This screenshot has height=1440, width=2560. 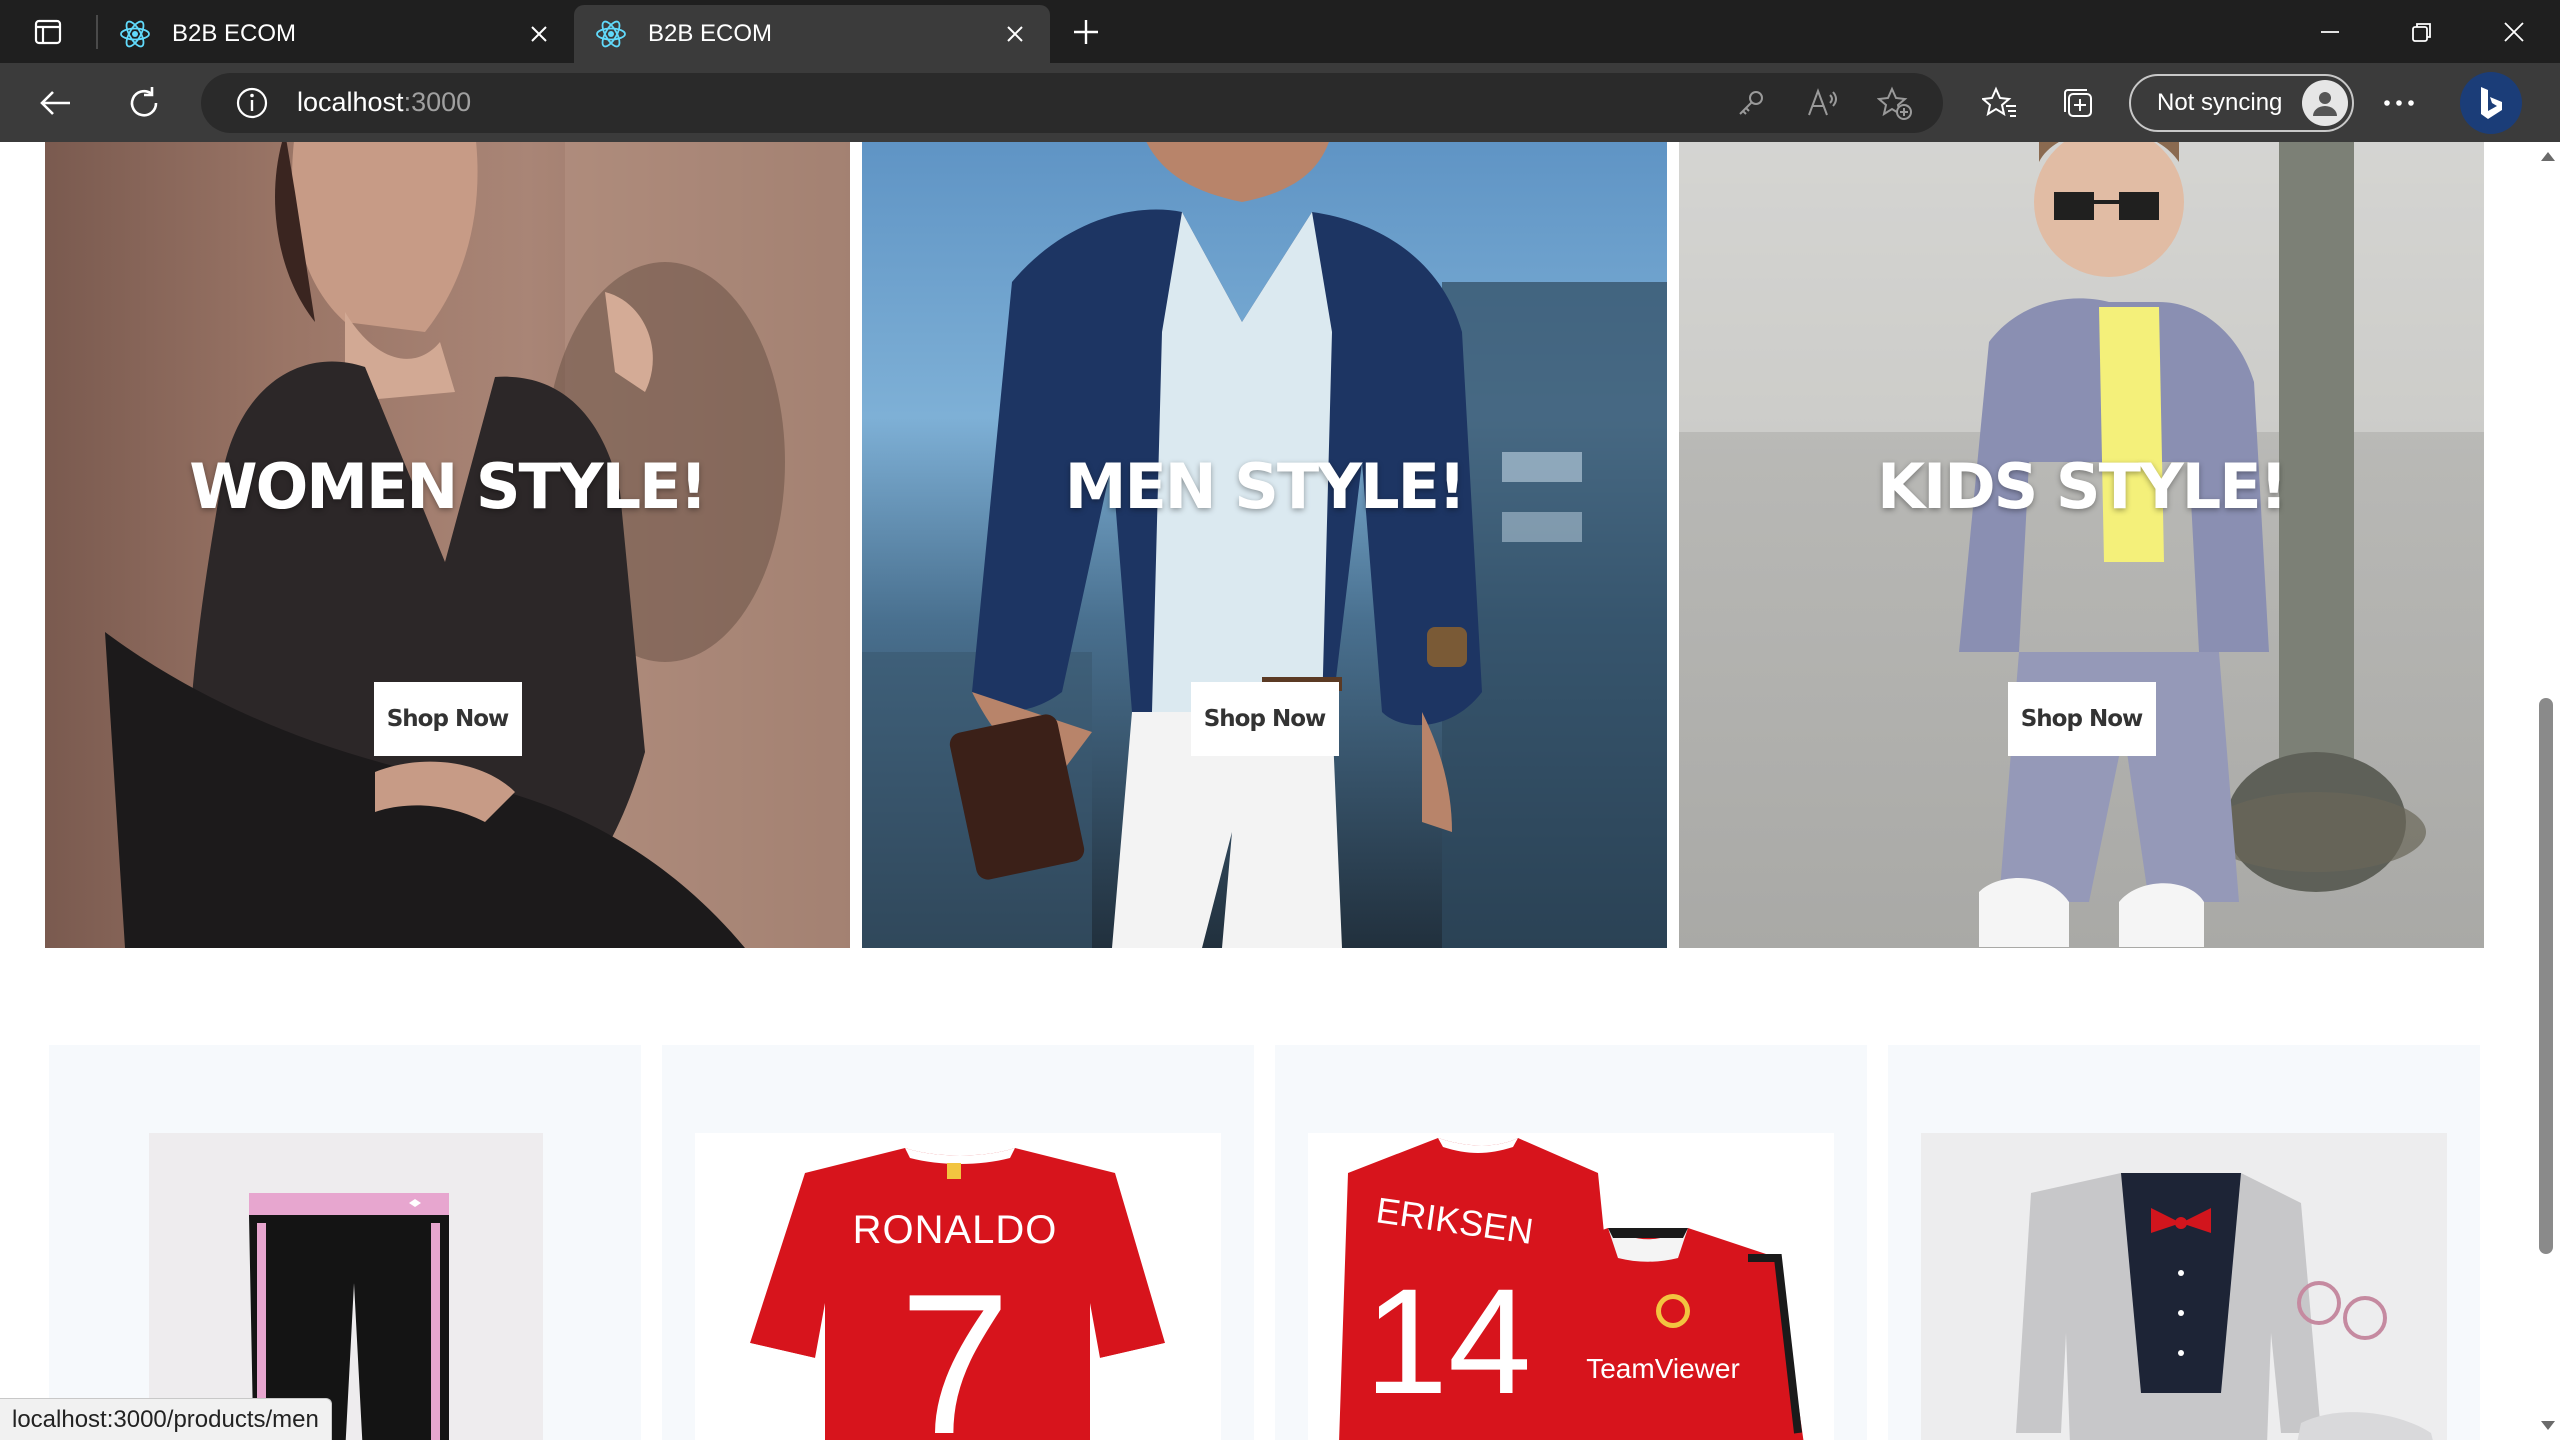 I want to click on vertical-scrollbar, so click(x=2546, y=791).